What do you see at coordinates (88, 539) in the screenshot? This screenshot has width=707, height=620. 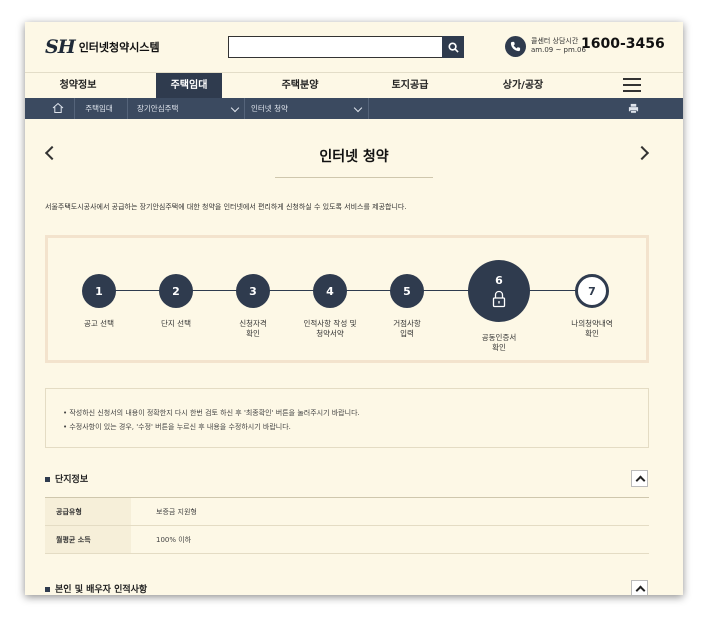 I see `table-header-cell: 월평균 소득` at bounding box center [88, 539].